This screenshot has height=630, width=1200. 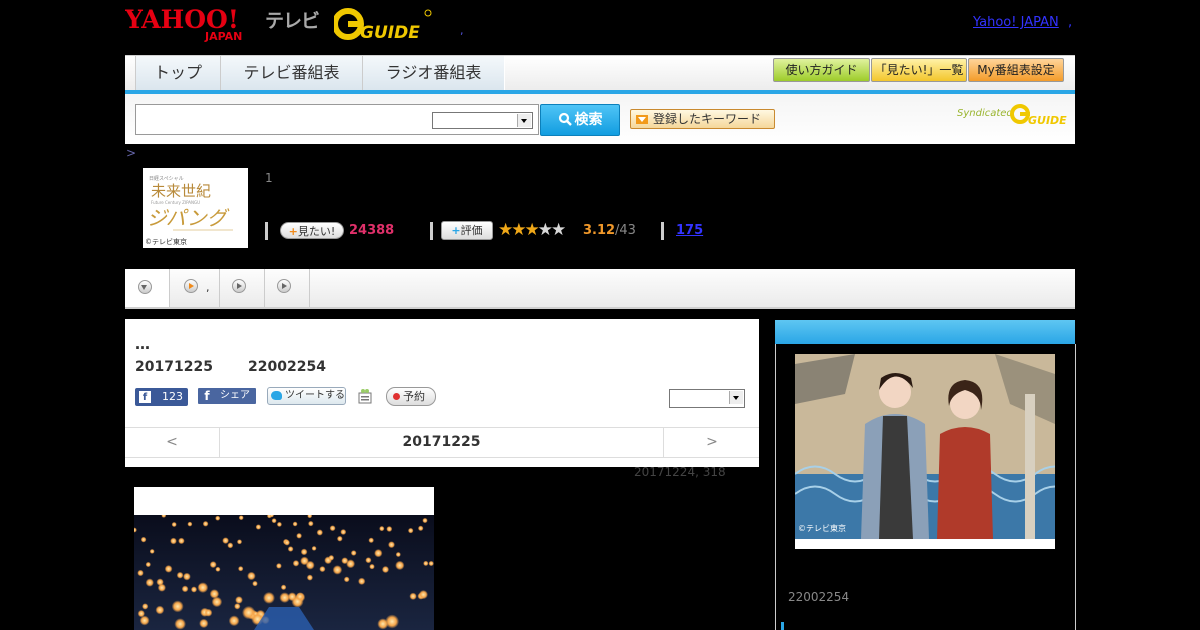 What do you see at coordinates (925, 446) in the screenshot?
I see `presenters-image` at bounding box center [925, 446].